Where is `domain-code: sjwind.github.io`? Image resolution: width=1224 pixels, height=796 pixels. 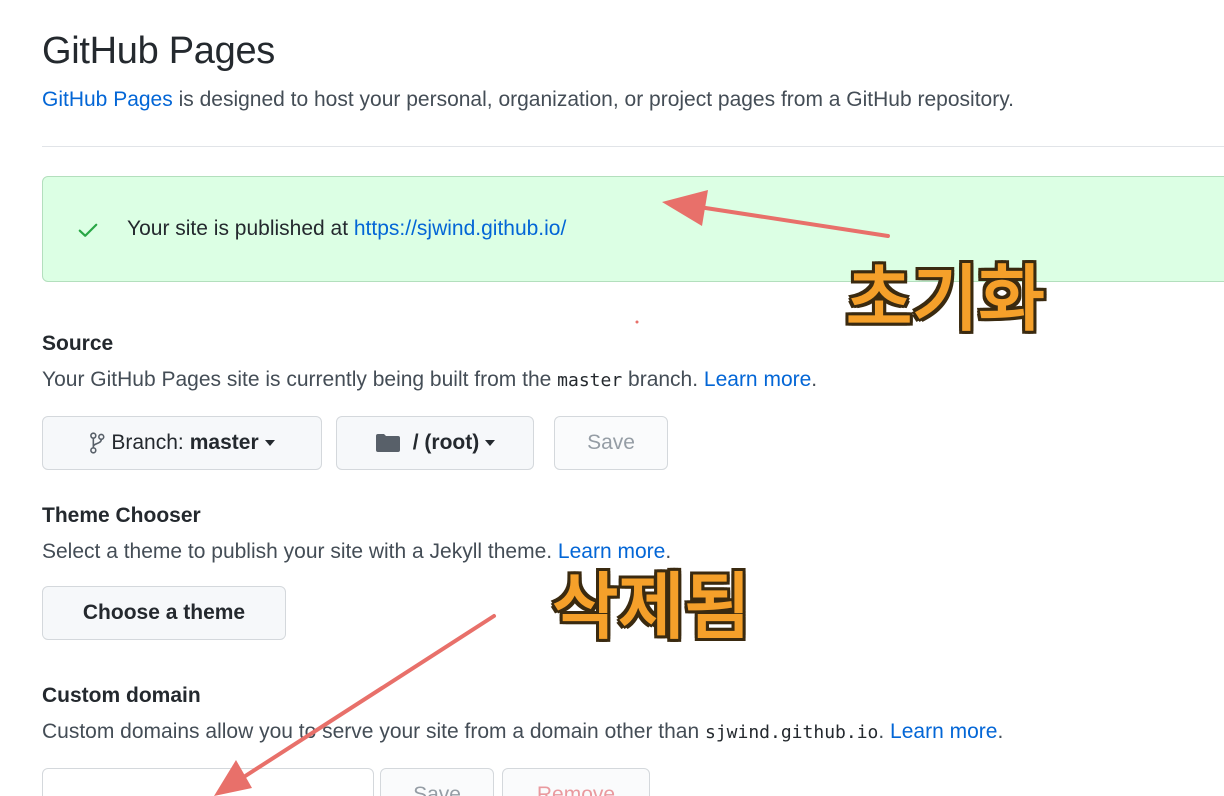 domain-code: sjwind.github.io is located at coordinates (791, 732).